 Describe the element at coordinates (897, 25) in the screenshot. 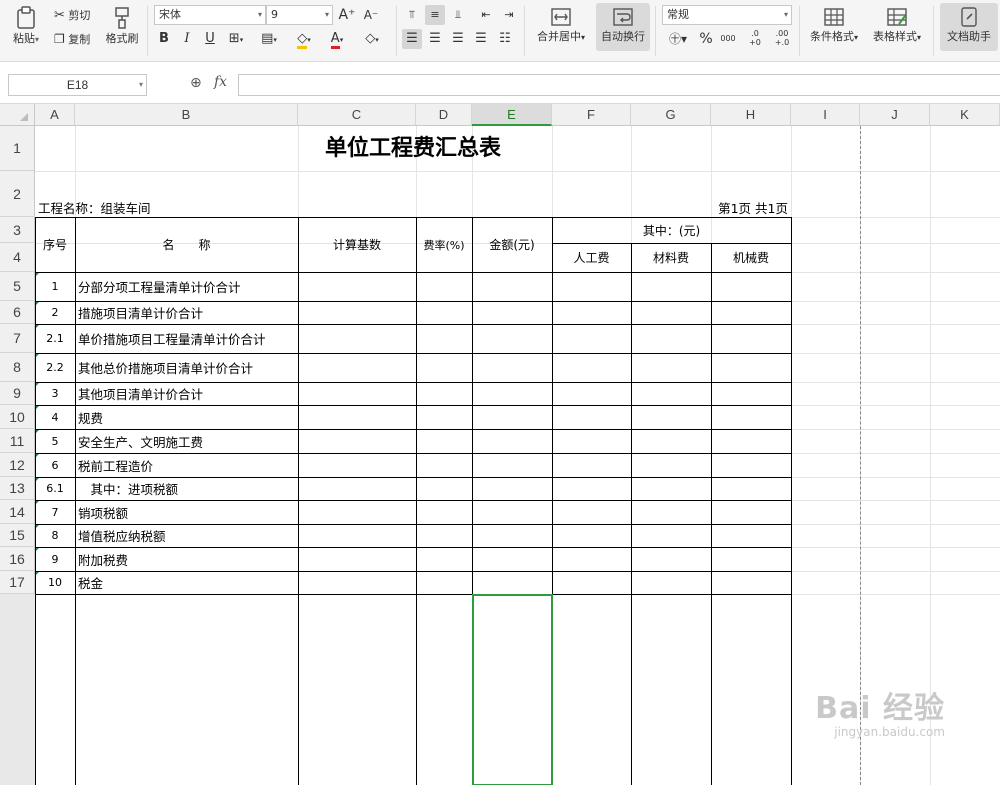

I see `table-style-button: 表格样式▾` at that location.